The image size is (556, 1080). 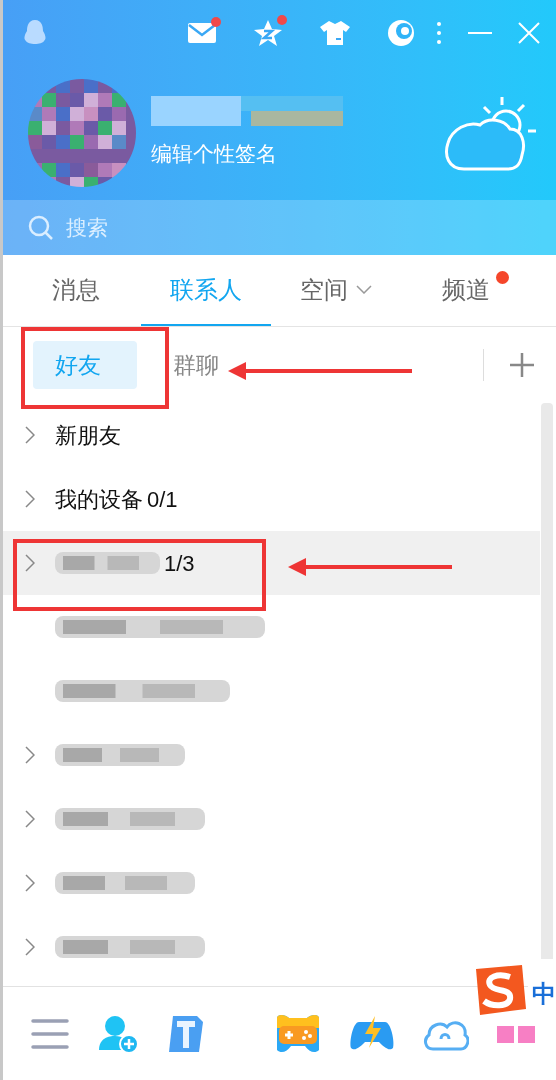 I want to click on tab: 空间, so click(x=336, y=290).